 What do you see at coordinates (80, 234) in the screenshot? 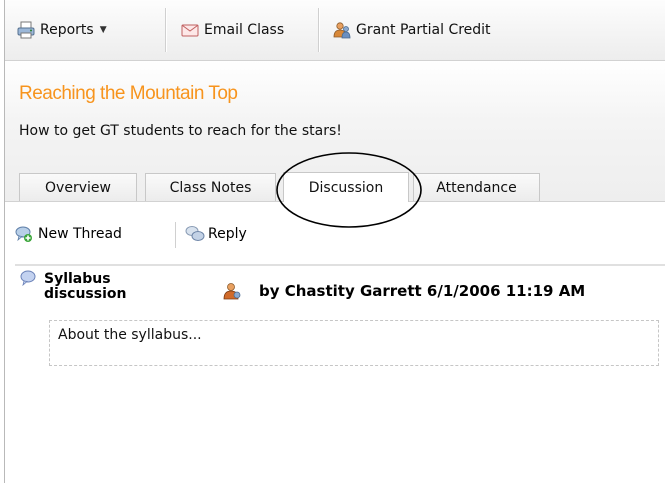
I see `new-thread-label: New Thread` at bounding box center [80, 234].